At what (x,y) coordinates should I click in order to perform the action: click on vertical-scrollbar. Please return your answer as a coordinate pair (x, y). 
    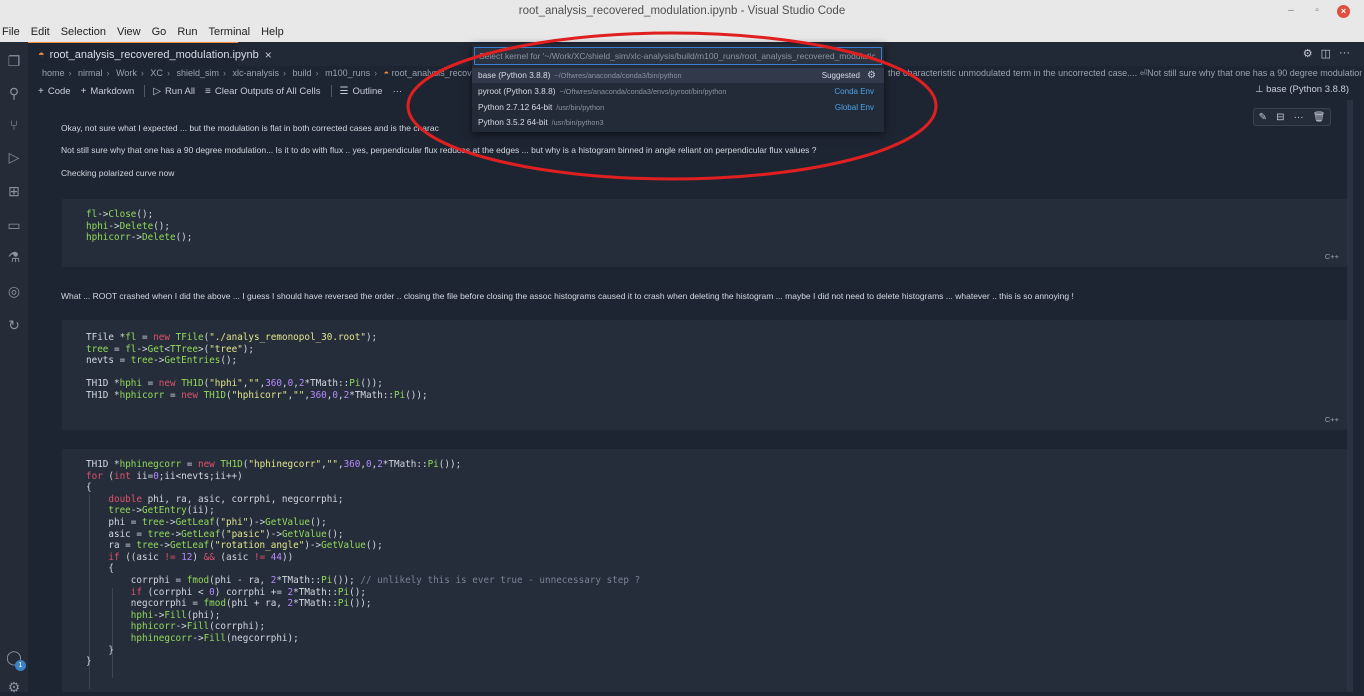
    Looking at the image, I should click on (1350, 396).